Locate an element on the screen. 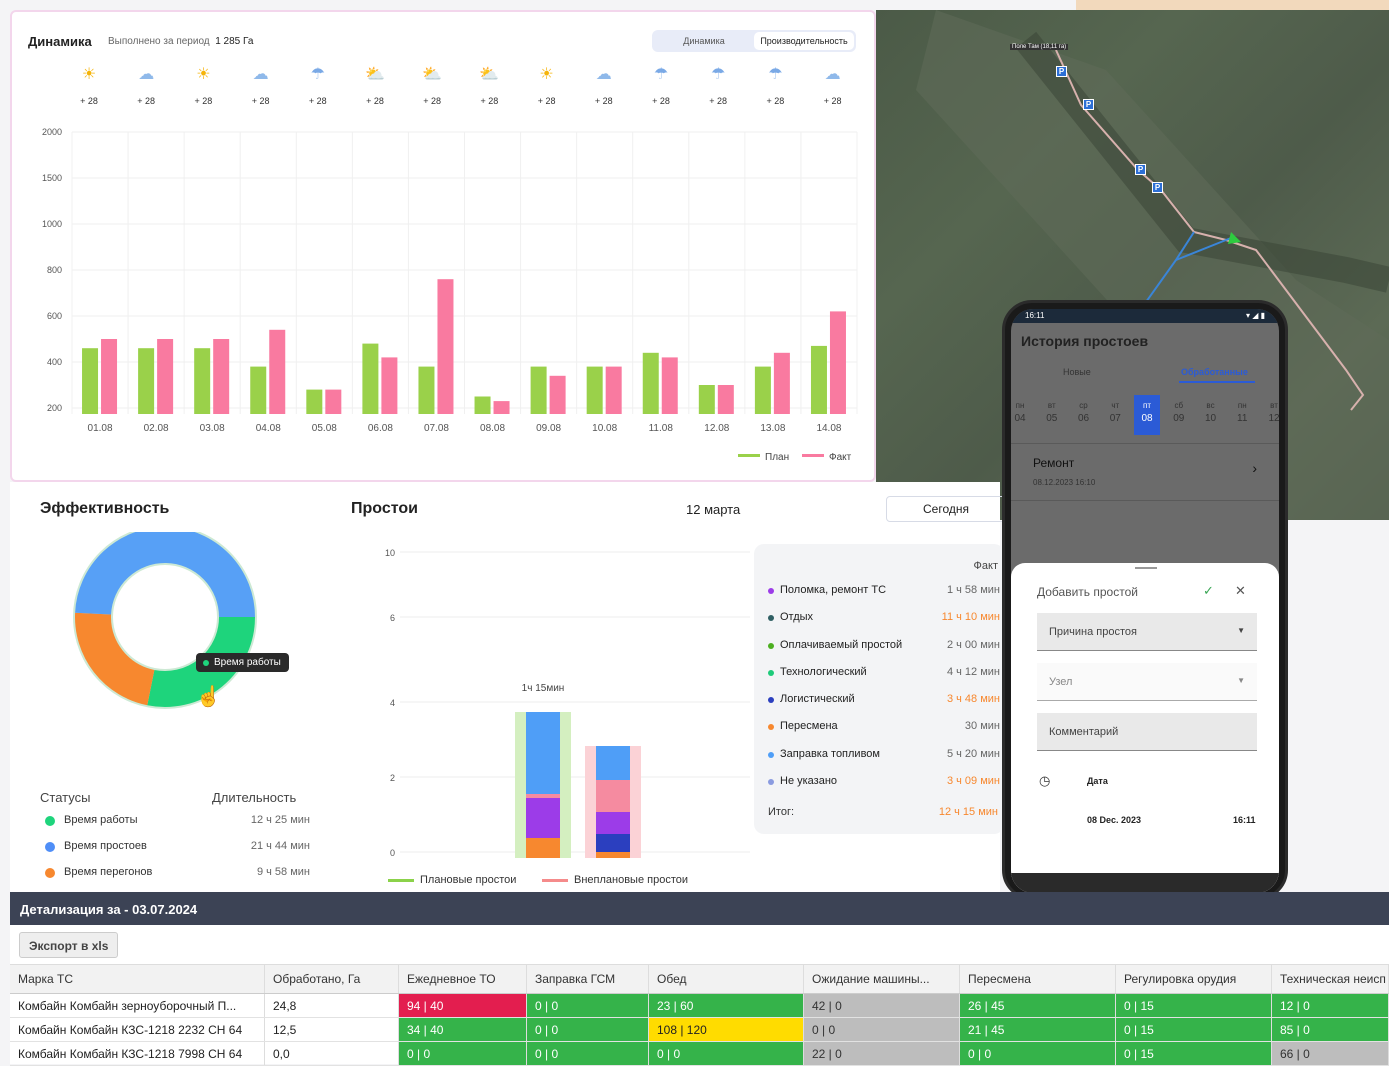  downtime-row: Поломка, ремонт ТС 1 ч 58 мин is located at coordinates (884, 597).